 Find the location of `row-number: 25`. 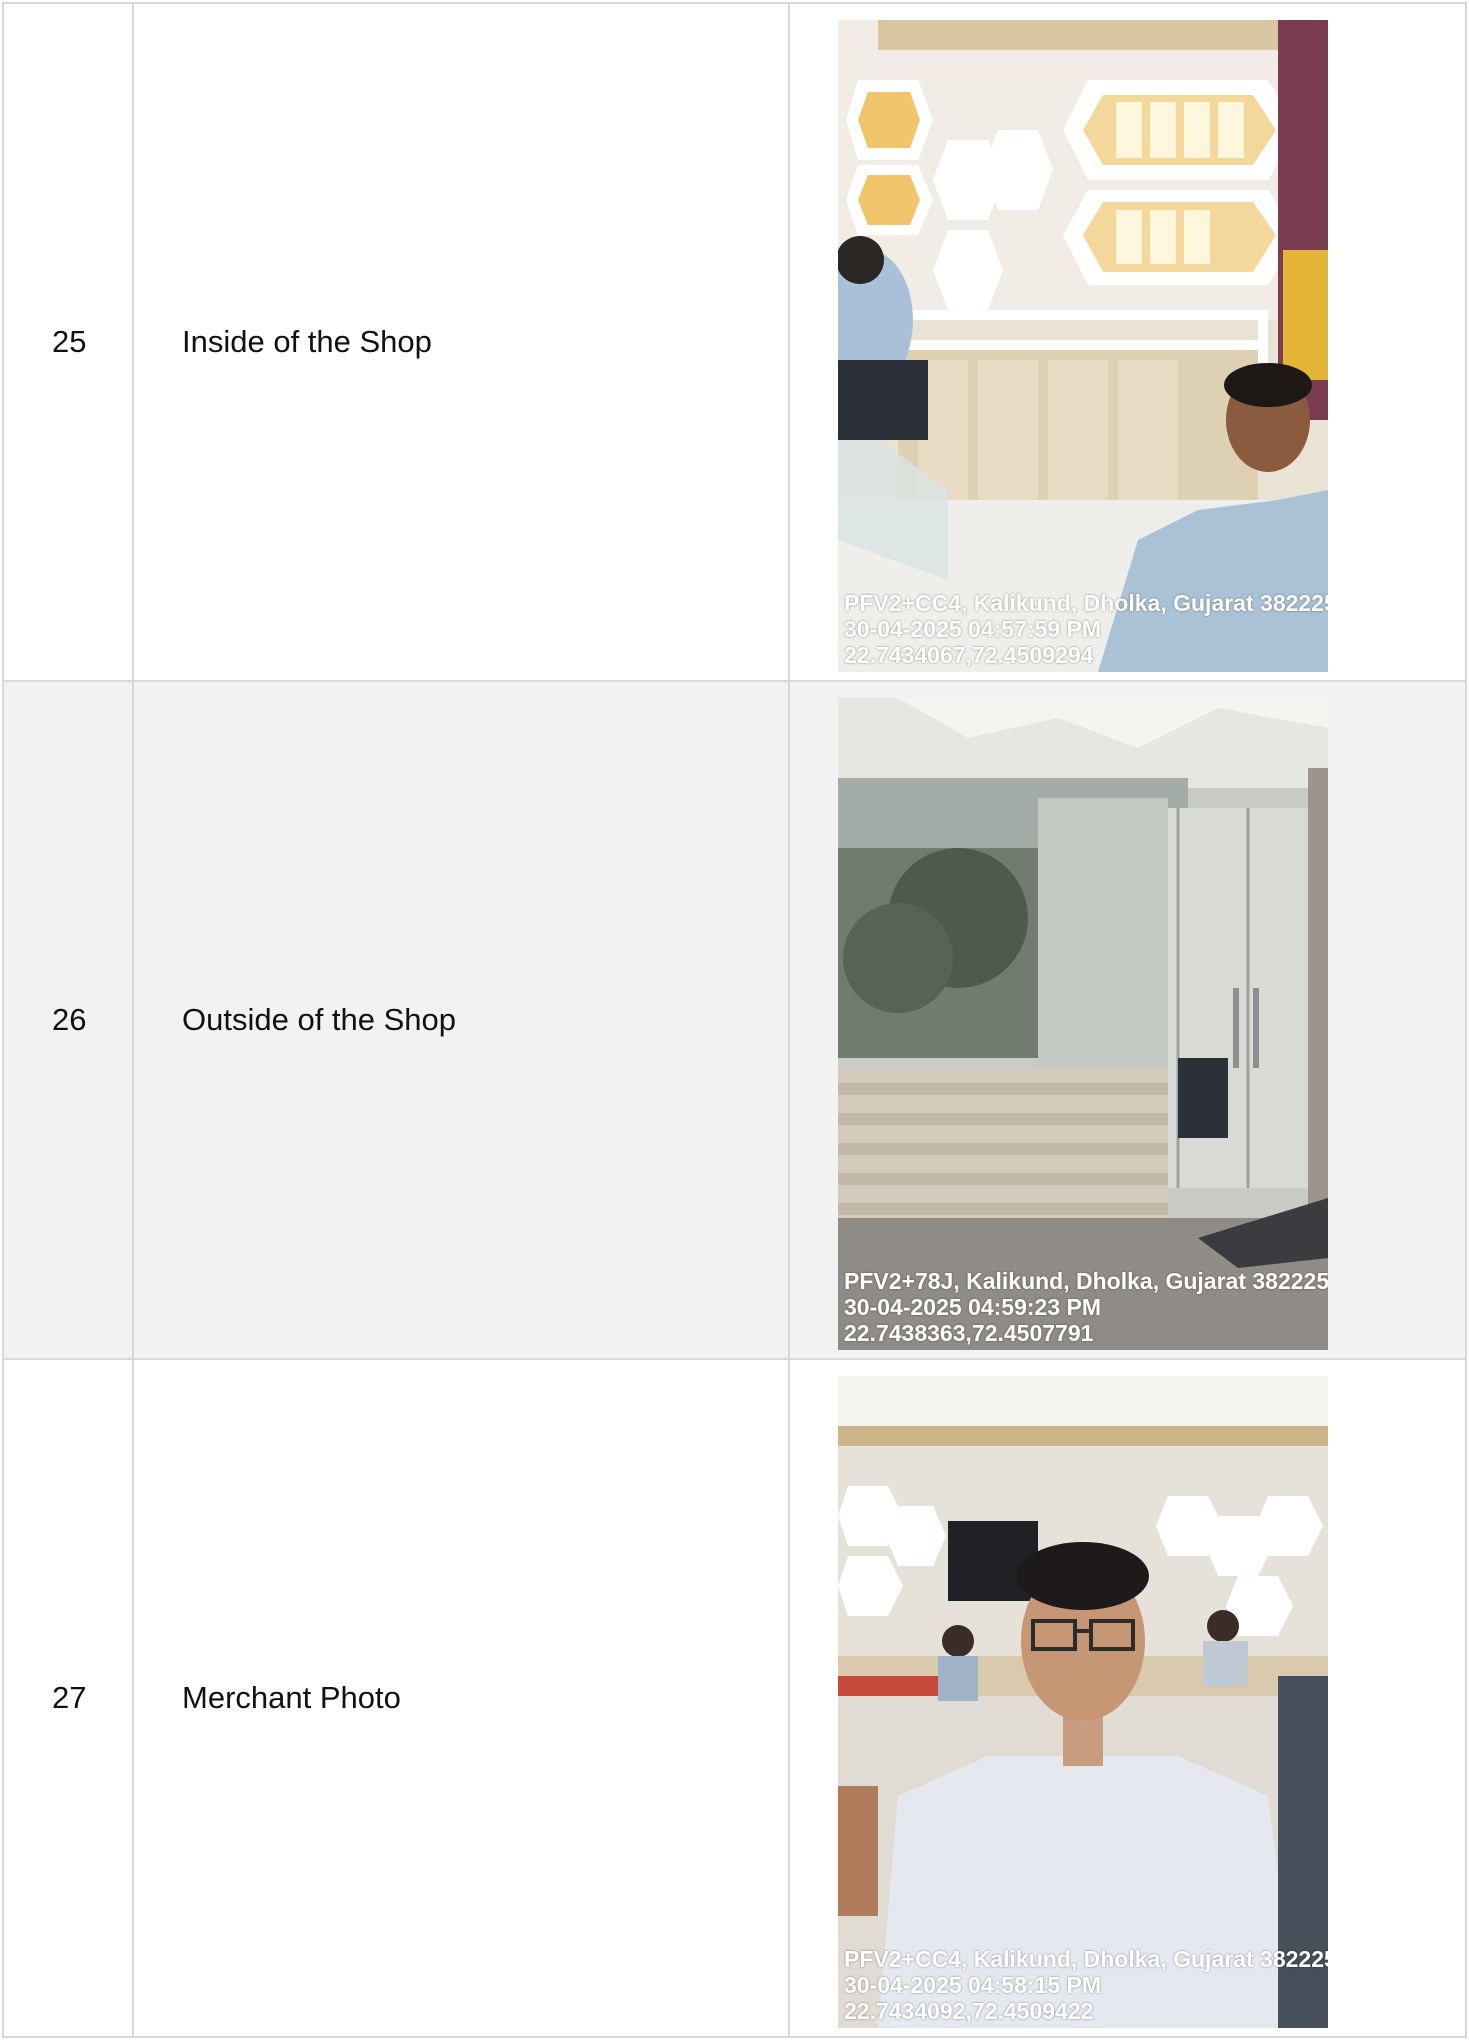

row-number: 25 is located at coordinates (68, 342).